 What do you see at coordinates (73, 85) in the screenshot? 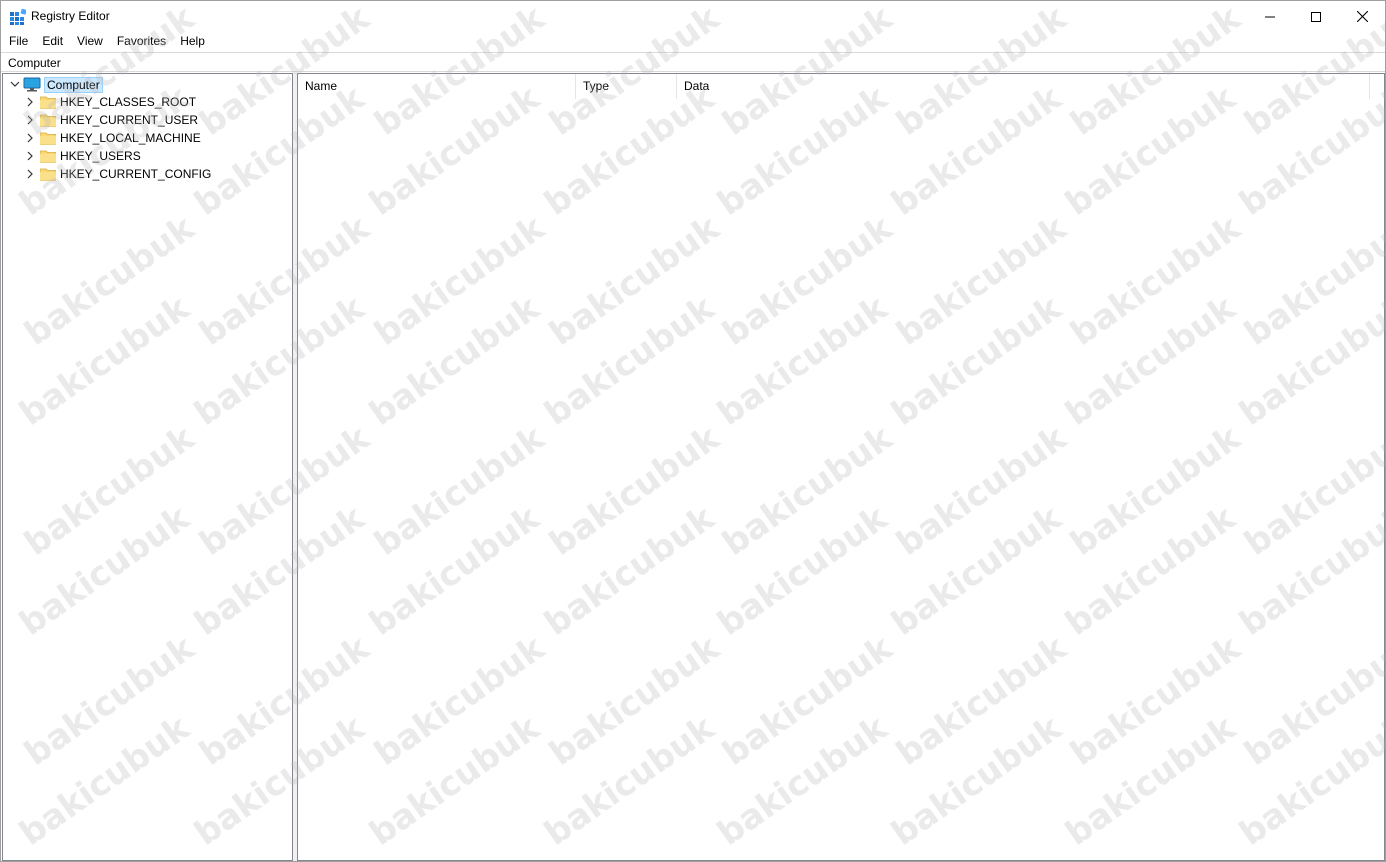
I see `tree-label-computer: Computer` at bounding box center [73, 85].